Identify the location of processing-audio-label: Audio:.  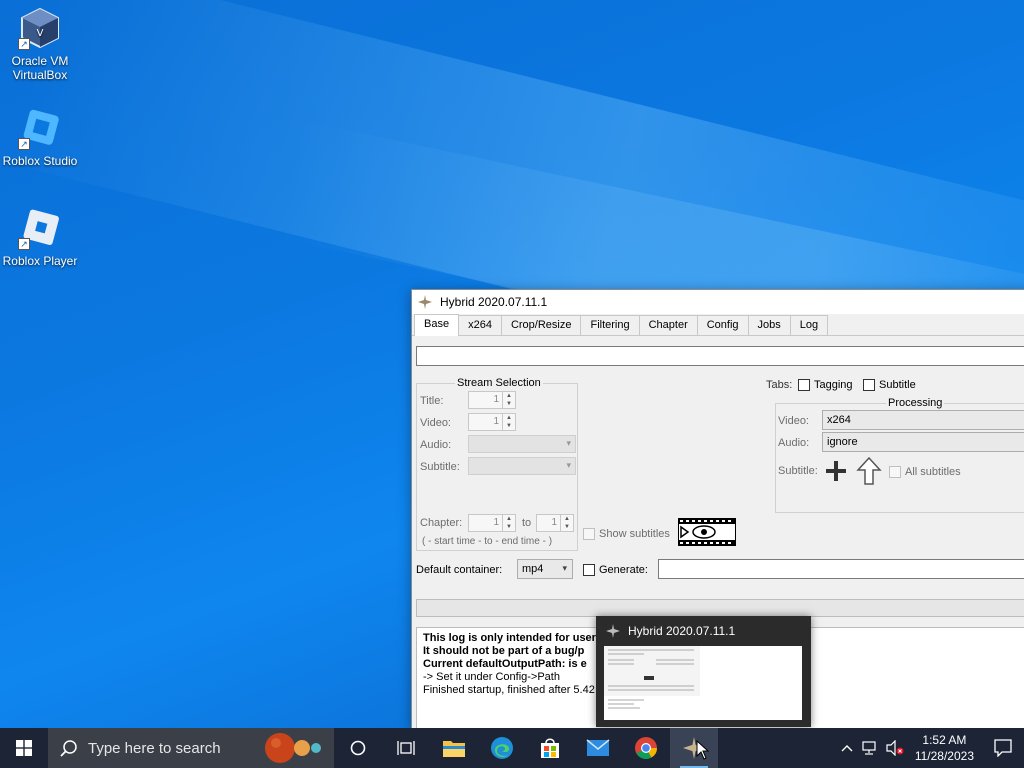
(794, 443).